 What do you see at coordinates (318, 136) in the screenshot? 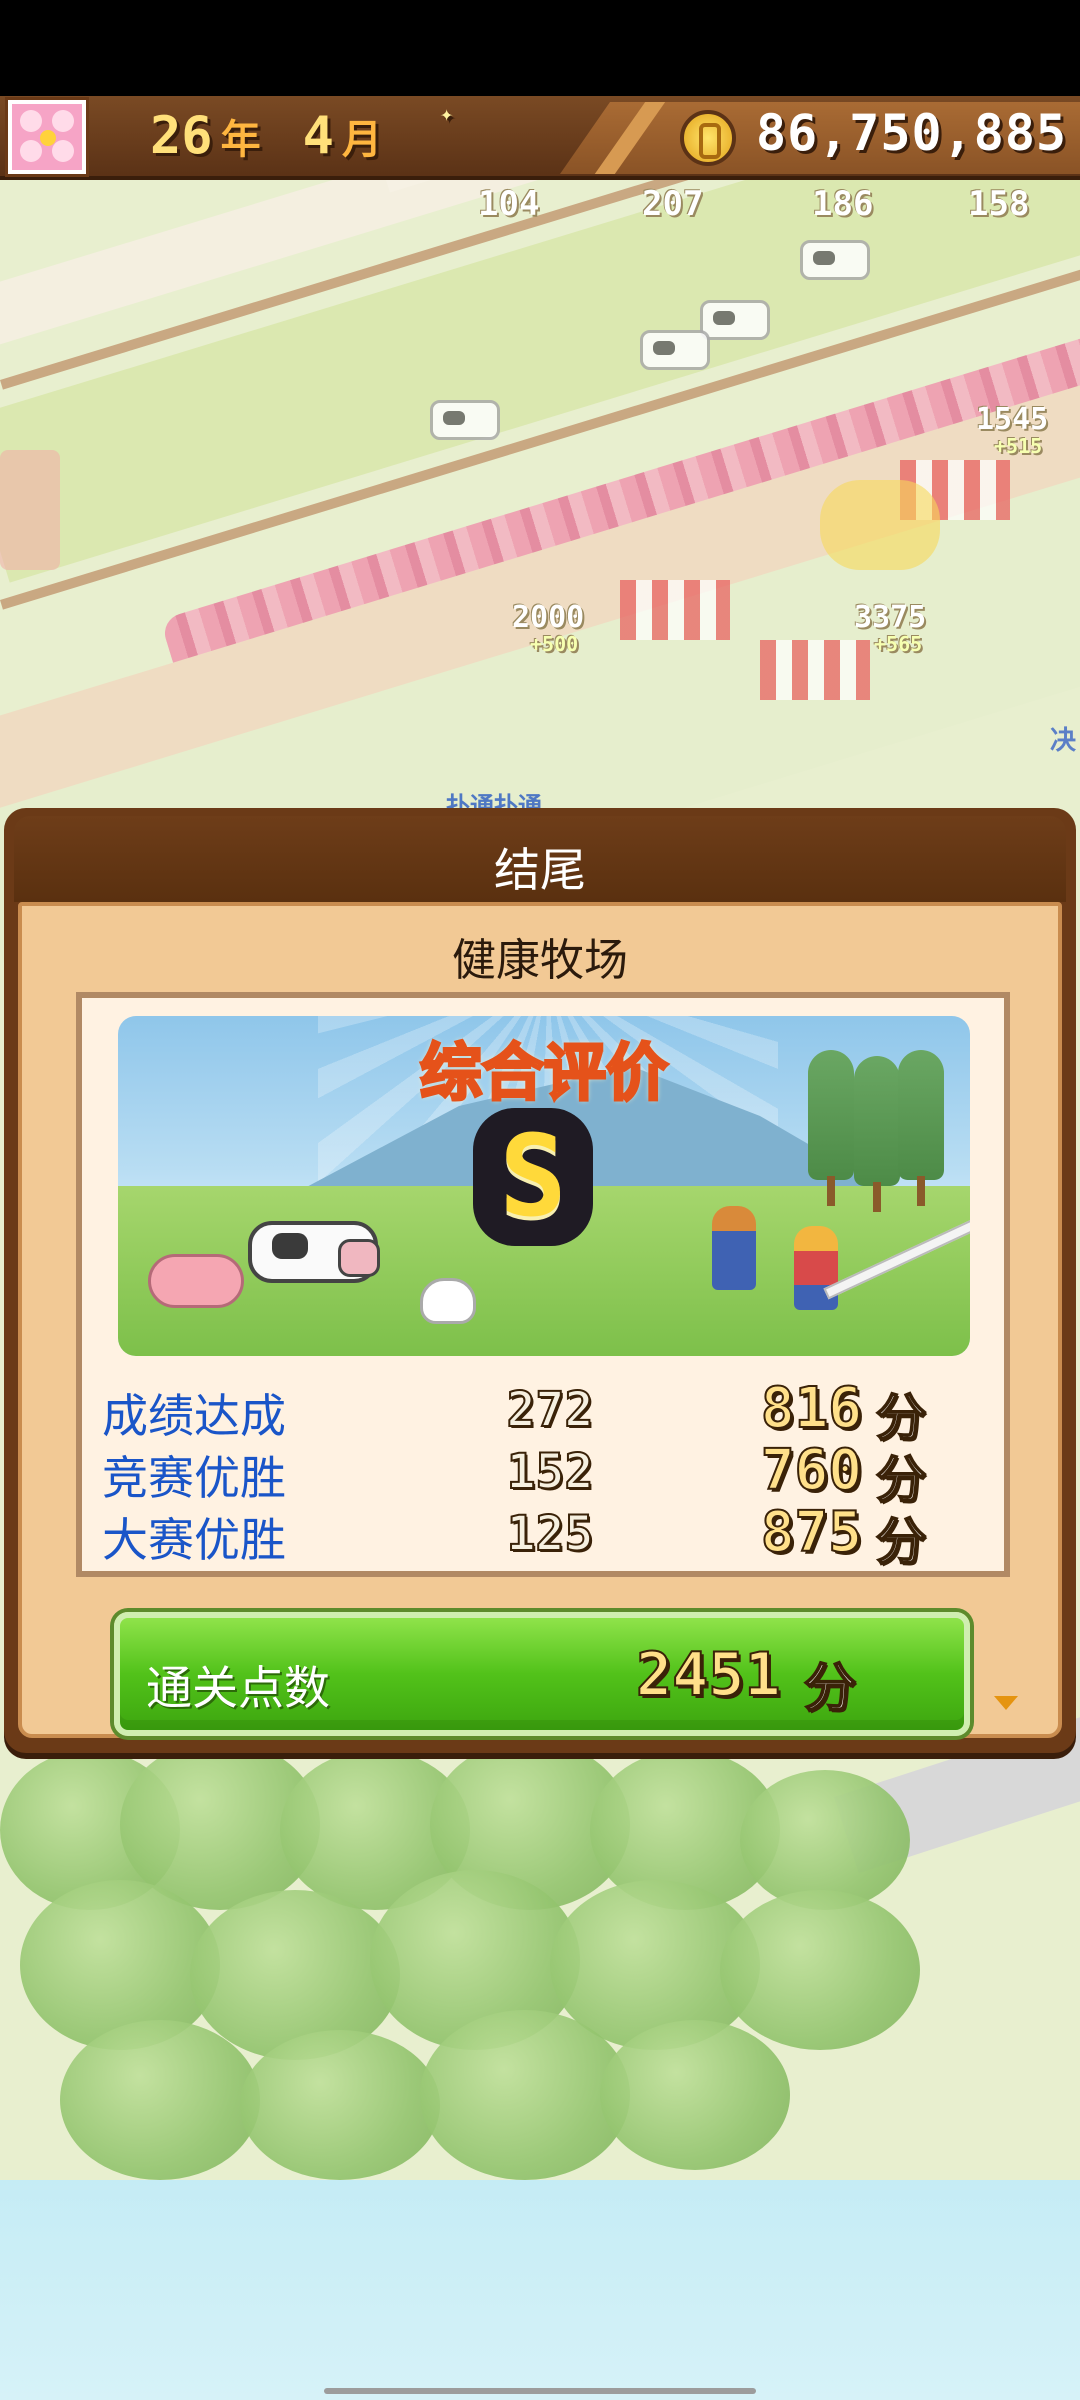
I see `month-value: 4` at bounding box center [318, 136].